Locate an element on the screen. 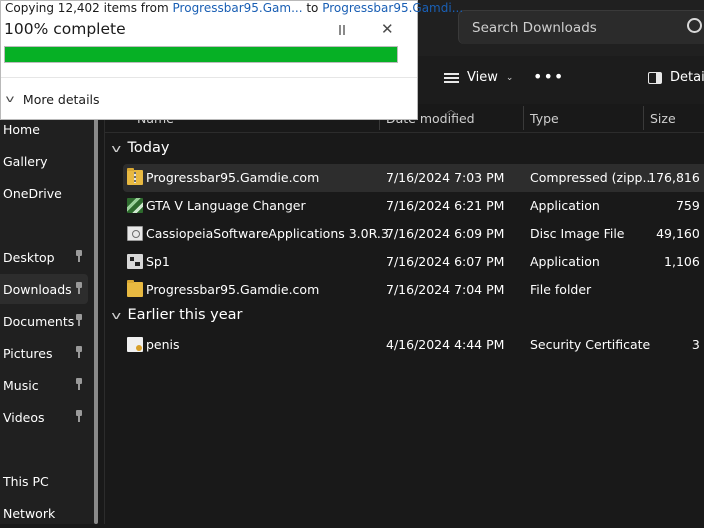  sidebar-item-label: Pictures is located at coordinates (28, 353).